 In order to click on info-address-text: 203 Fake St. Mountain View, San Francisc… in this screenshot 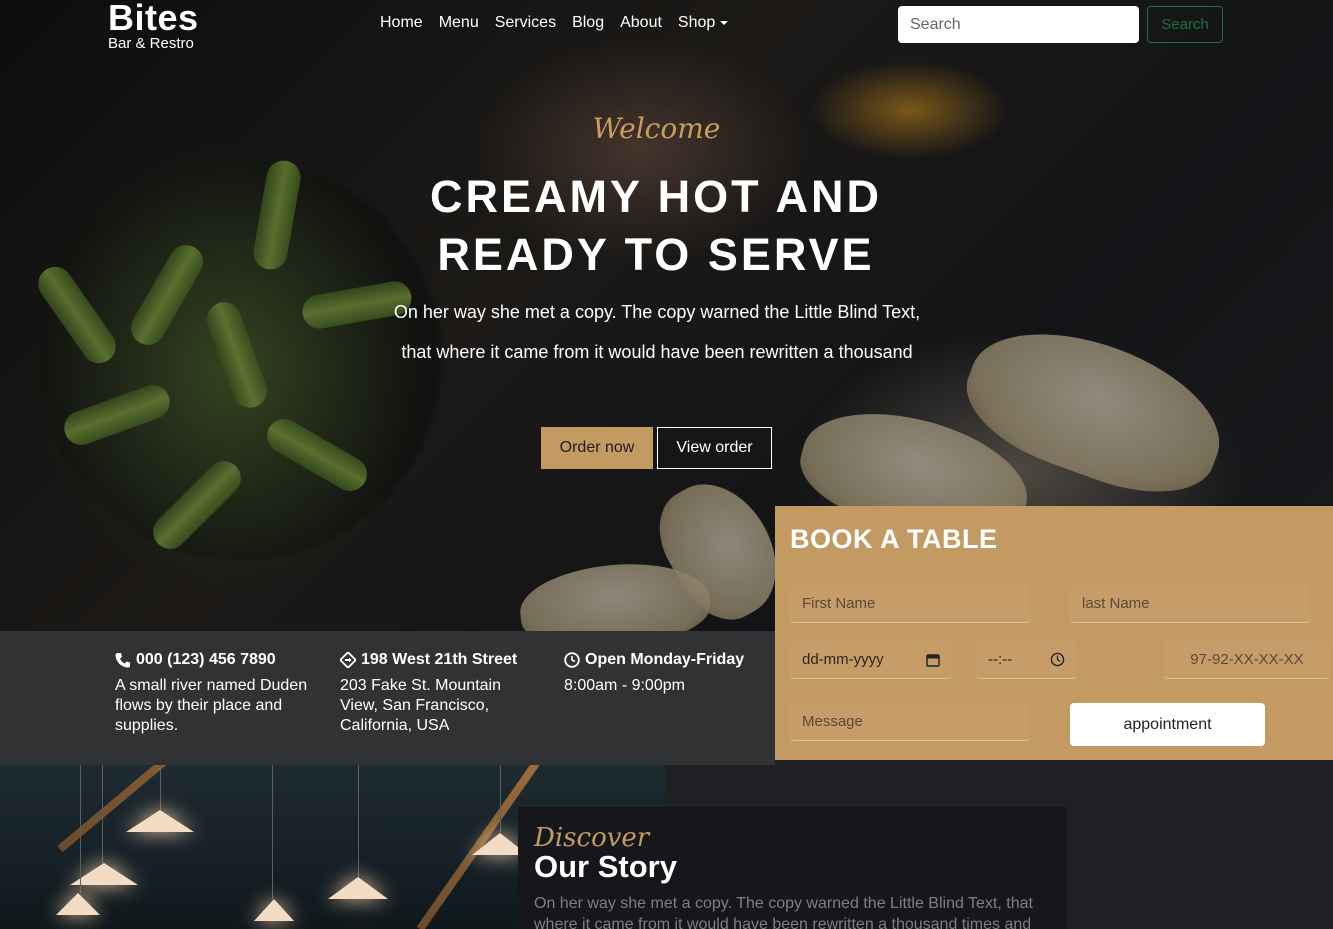, I will do `click(420, 705)`.